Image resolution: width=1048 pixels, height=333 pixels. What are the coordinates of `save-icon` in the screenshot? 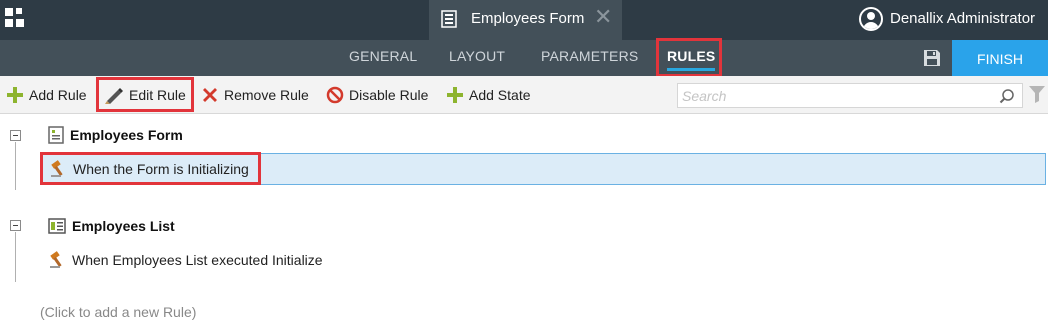 It's located at (932, 58).